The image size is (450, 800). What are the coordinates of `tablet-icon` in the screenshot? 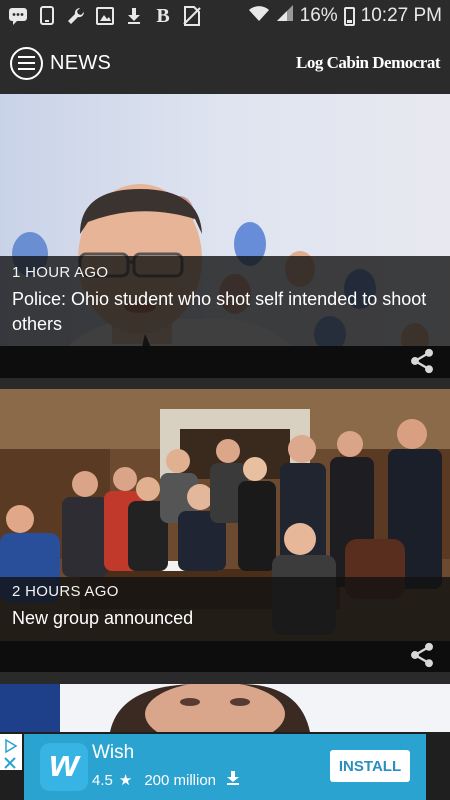 It's located at (47, 16).